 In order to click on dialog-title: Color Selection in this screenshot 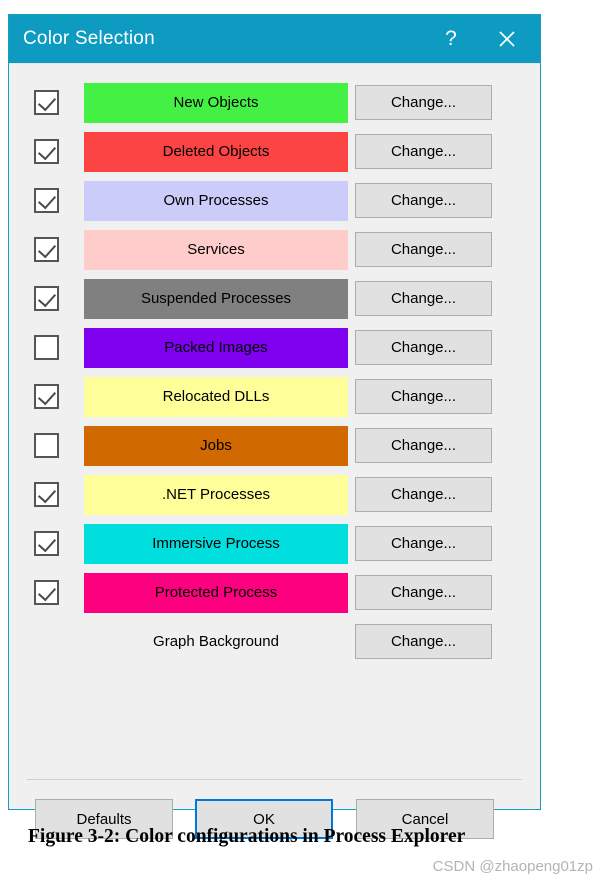, I will do `click(89, 38)`.